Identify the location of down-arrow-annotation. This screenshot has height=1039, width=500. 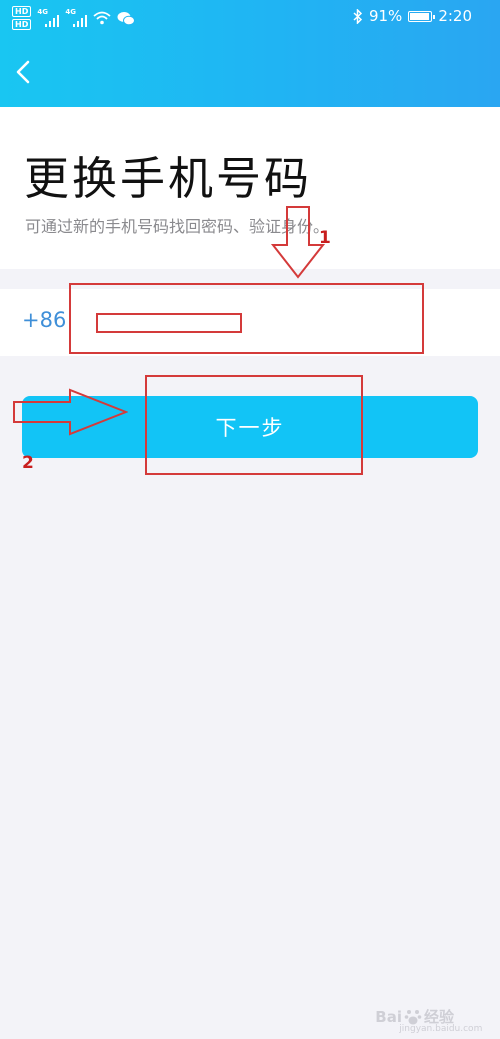
(298, 242).